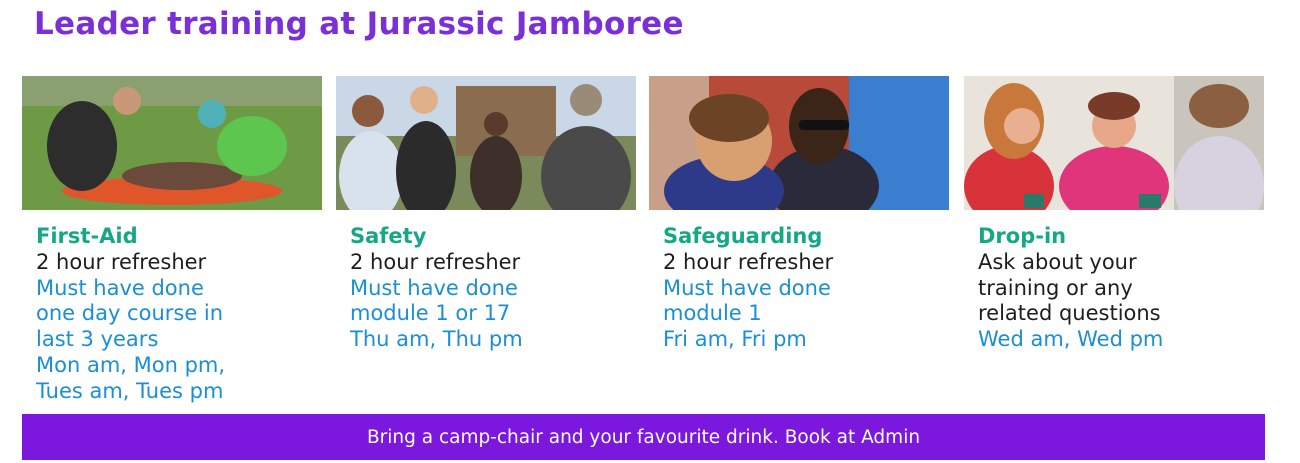 The width and height of the screenshot is (1300, 463). I want to click on card-description: related questions, so click(1069, 313).